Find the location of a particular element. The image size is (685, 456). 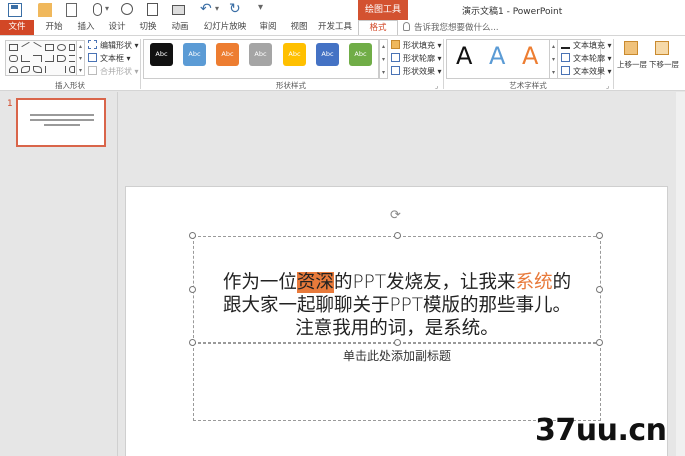

tab-design: 设计 is located at coordinates (117, 27).